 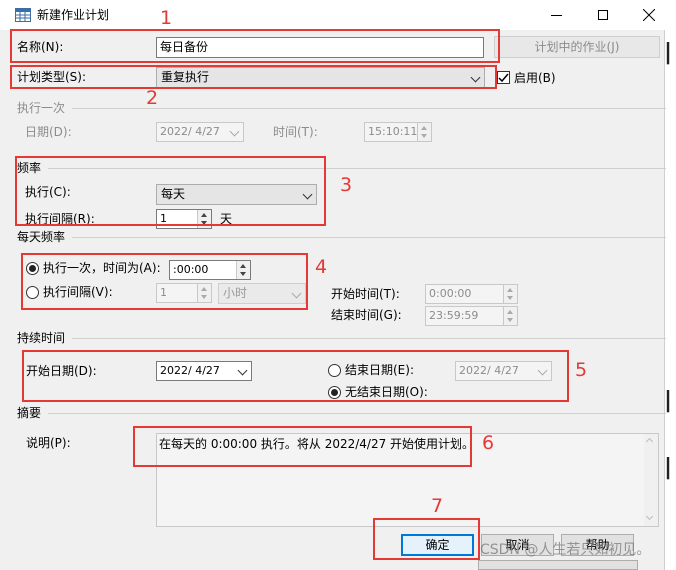 I want to click on duration-section-title: 持续时间, so click(x=41, y=338).